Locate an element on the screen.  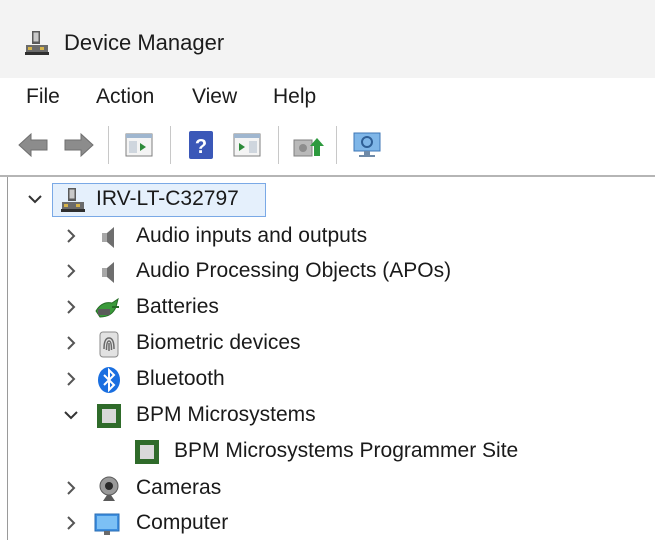
tree-item-audio-processing-objects: Audio Processing Objects (APOs) is located at coordinates (331, 272).